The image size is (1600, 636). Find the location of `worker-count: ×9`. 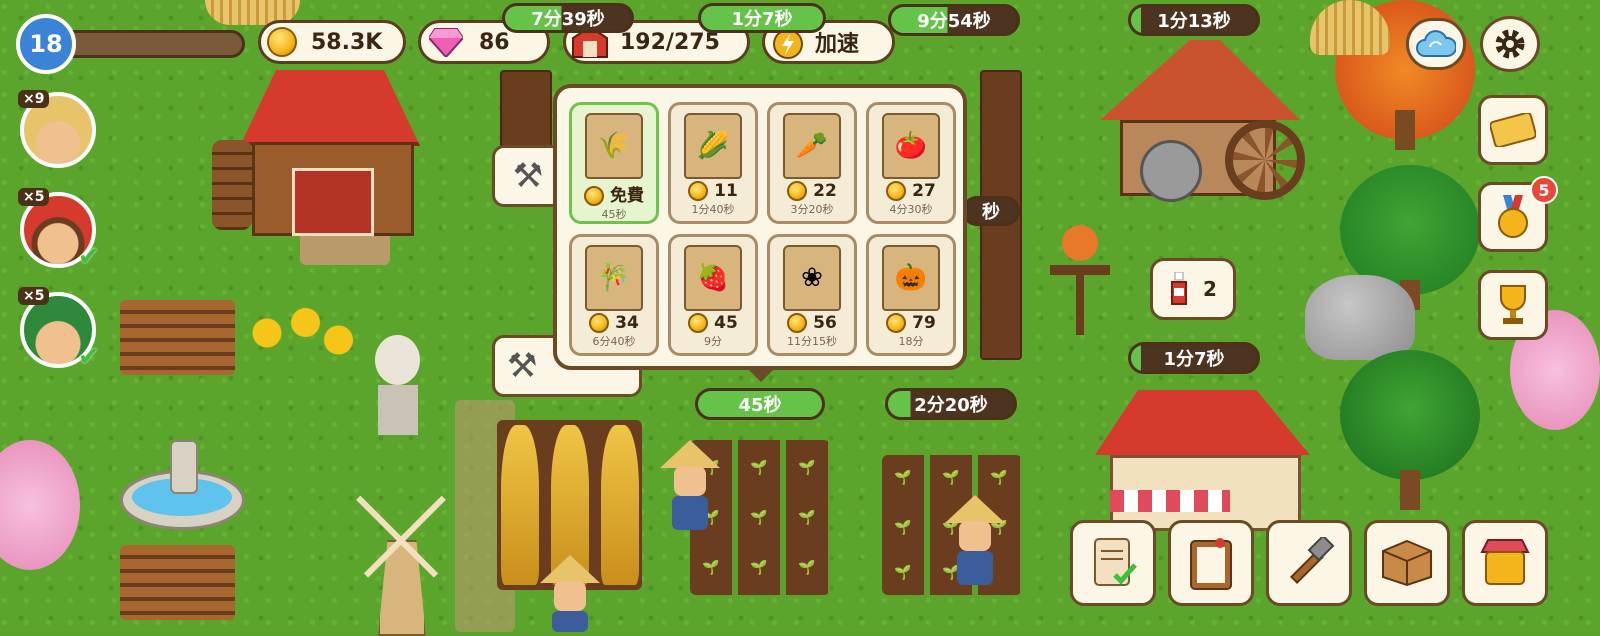

worker-count: ×9 is located at coordinates (34, 99).